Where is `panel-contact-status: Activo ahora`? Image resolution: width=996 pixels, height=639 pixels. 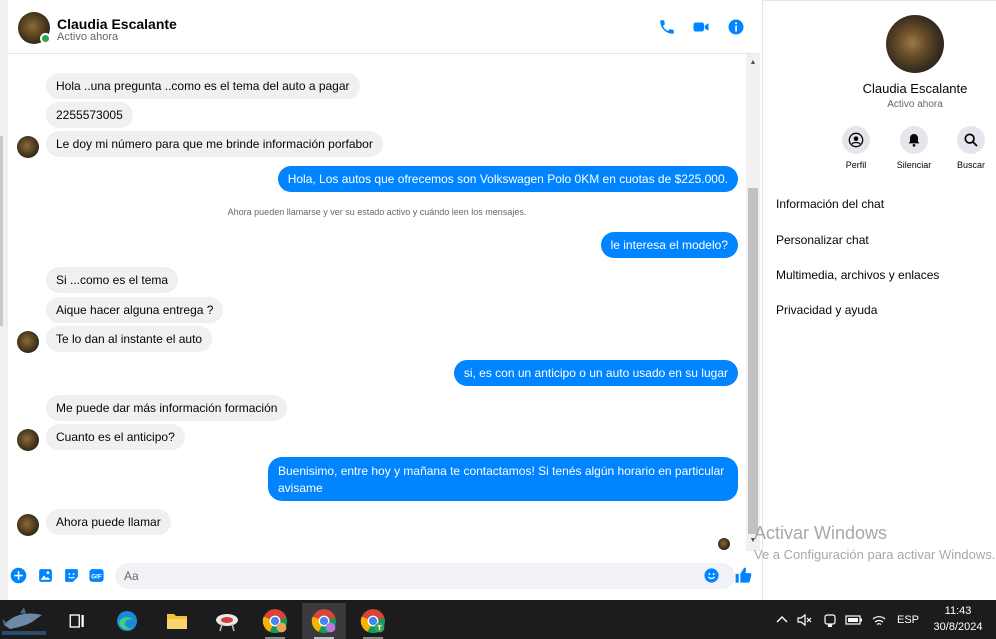 panel-contact-status: Activo ahora is located at coordinates (915, 104).